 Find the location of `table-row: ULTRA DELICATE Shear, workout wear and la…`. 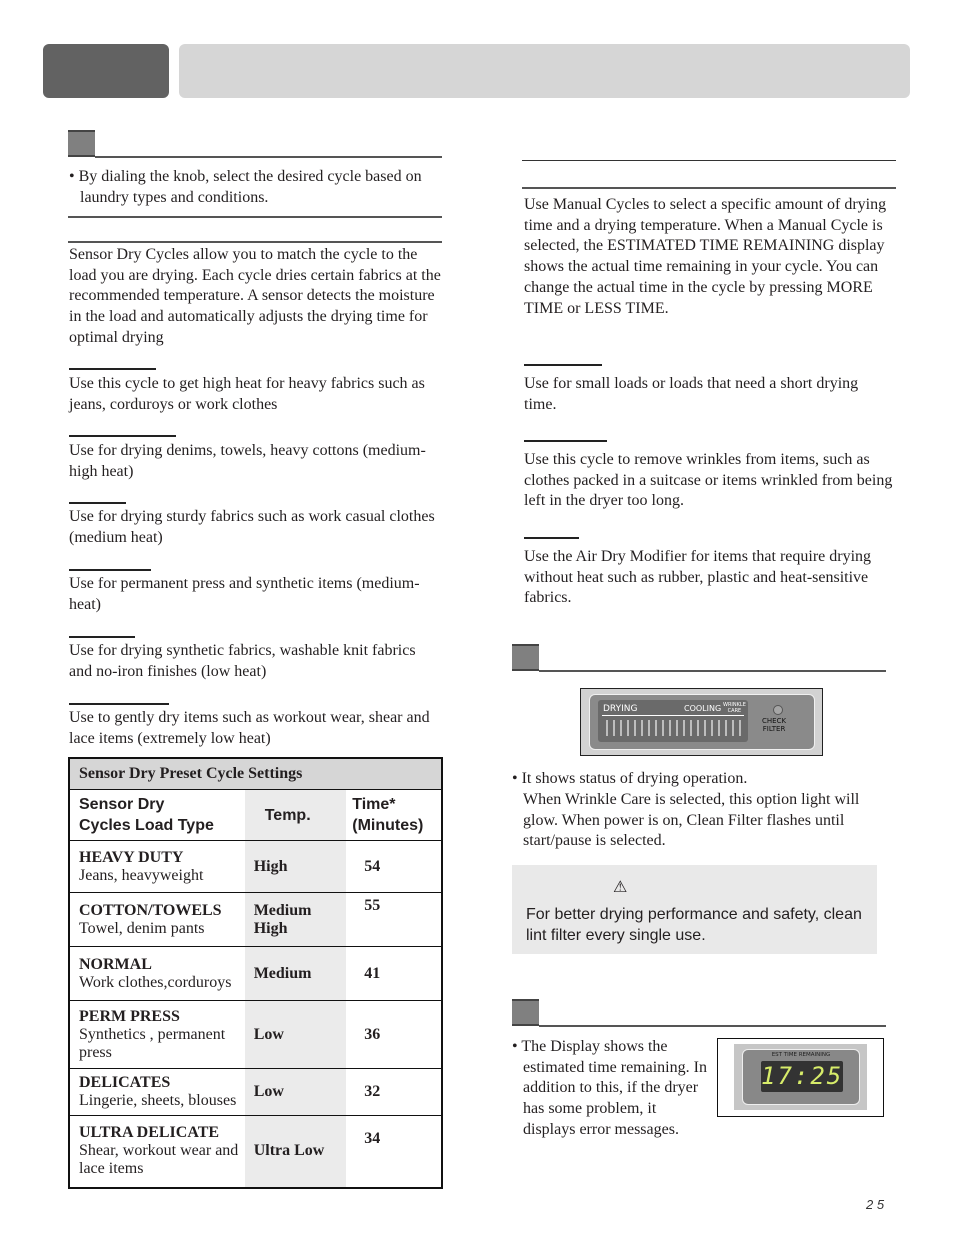

table-row: ULTRA DELICATE Shear, workout wear and la… is located at coordinates (255, 1151).